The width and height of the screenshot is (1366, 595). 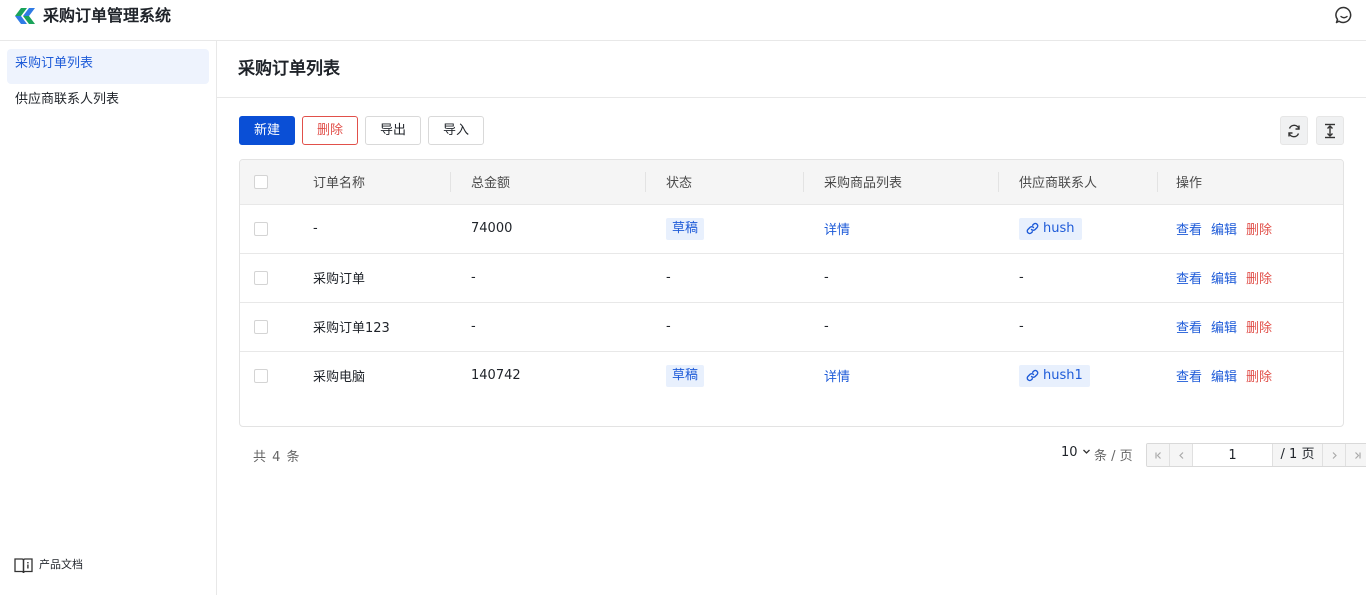 What do you see at coordinates (802, 455) in the screenshot?
I see `pagination-bar: 共 4 条 10 条 / 页 / 1 页` at bounding box center [802, 455].